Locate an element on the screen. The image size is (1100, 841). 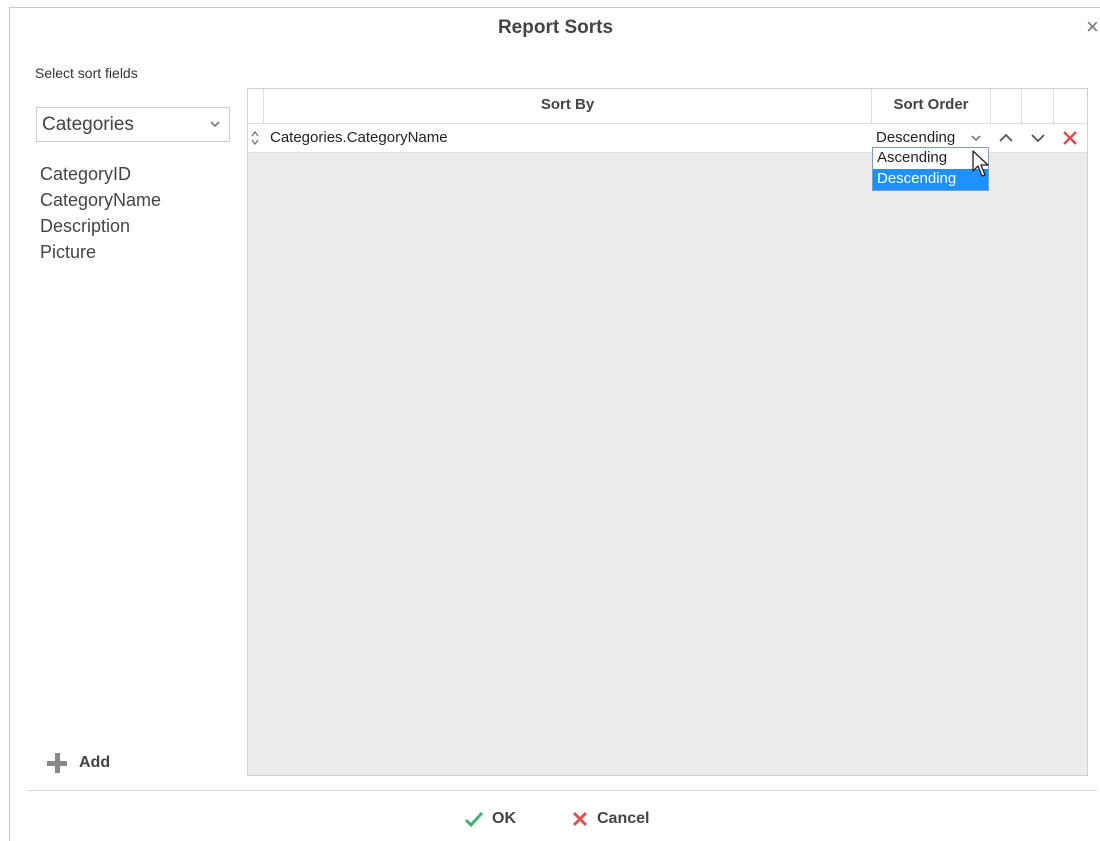
field-item-picture: Picture is located at coordinates (100, 252).